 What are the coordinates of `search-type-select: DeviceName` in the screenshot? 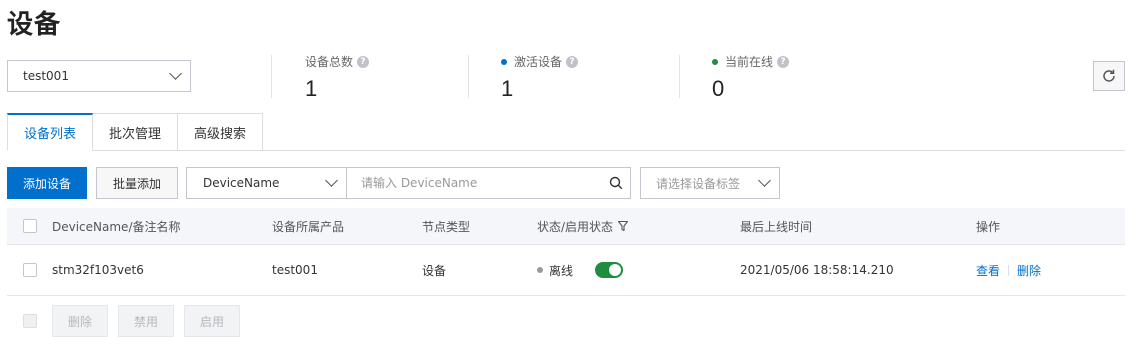 It's located at (267, 183).